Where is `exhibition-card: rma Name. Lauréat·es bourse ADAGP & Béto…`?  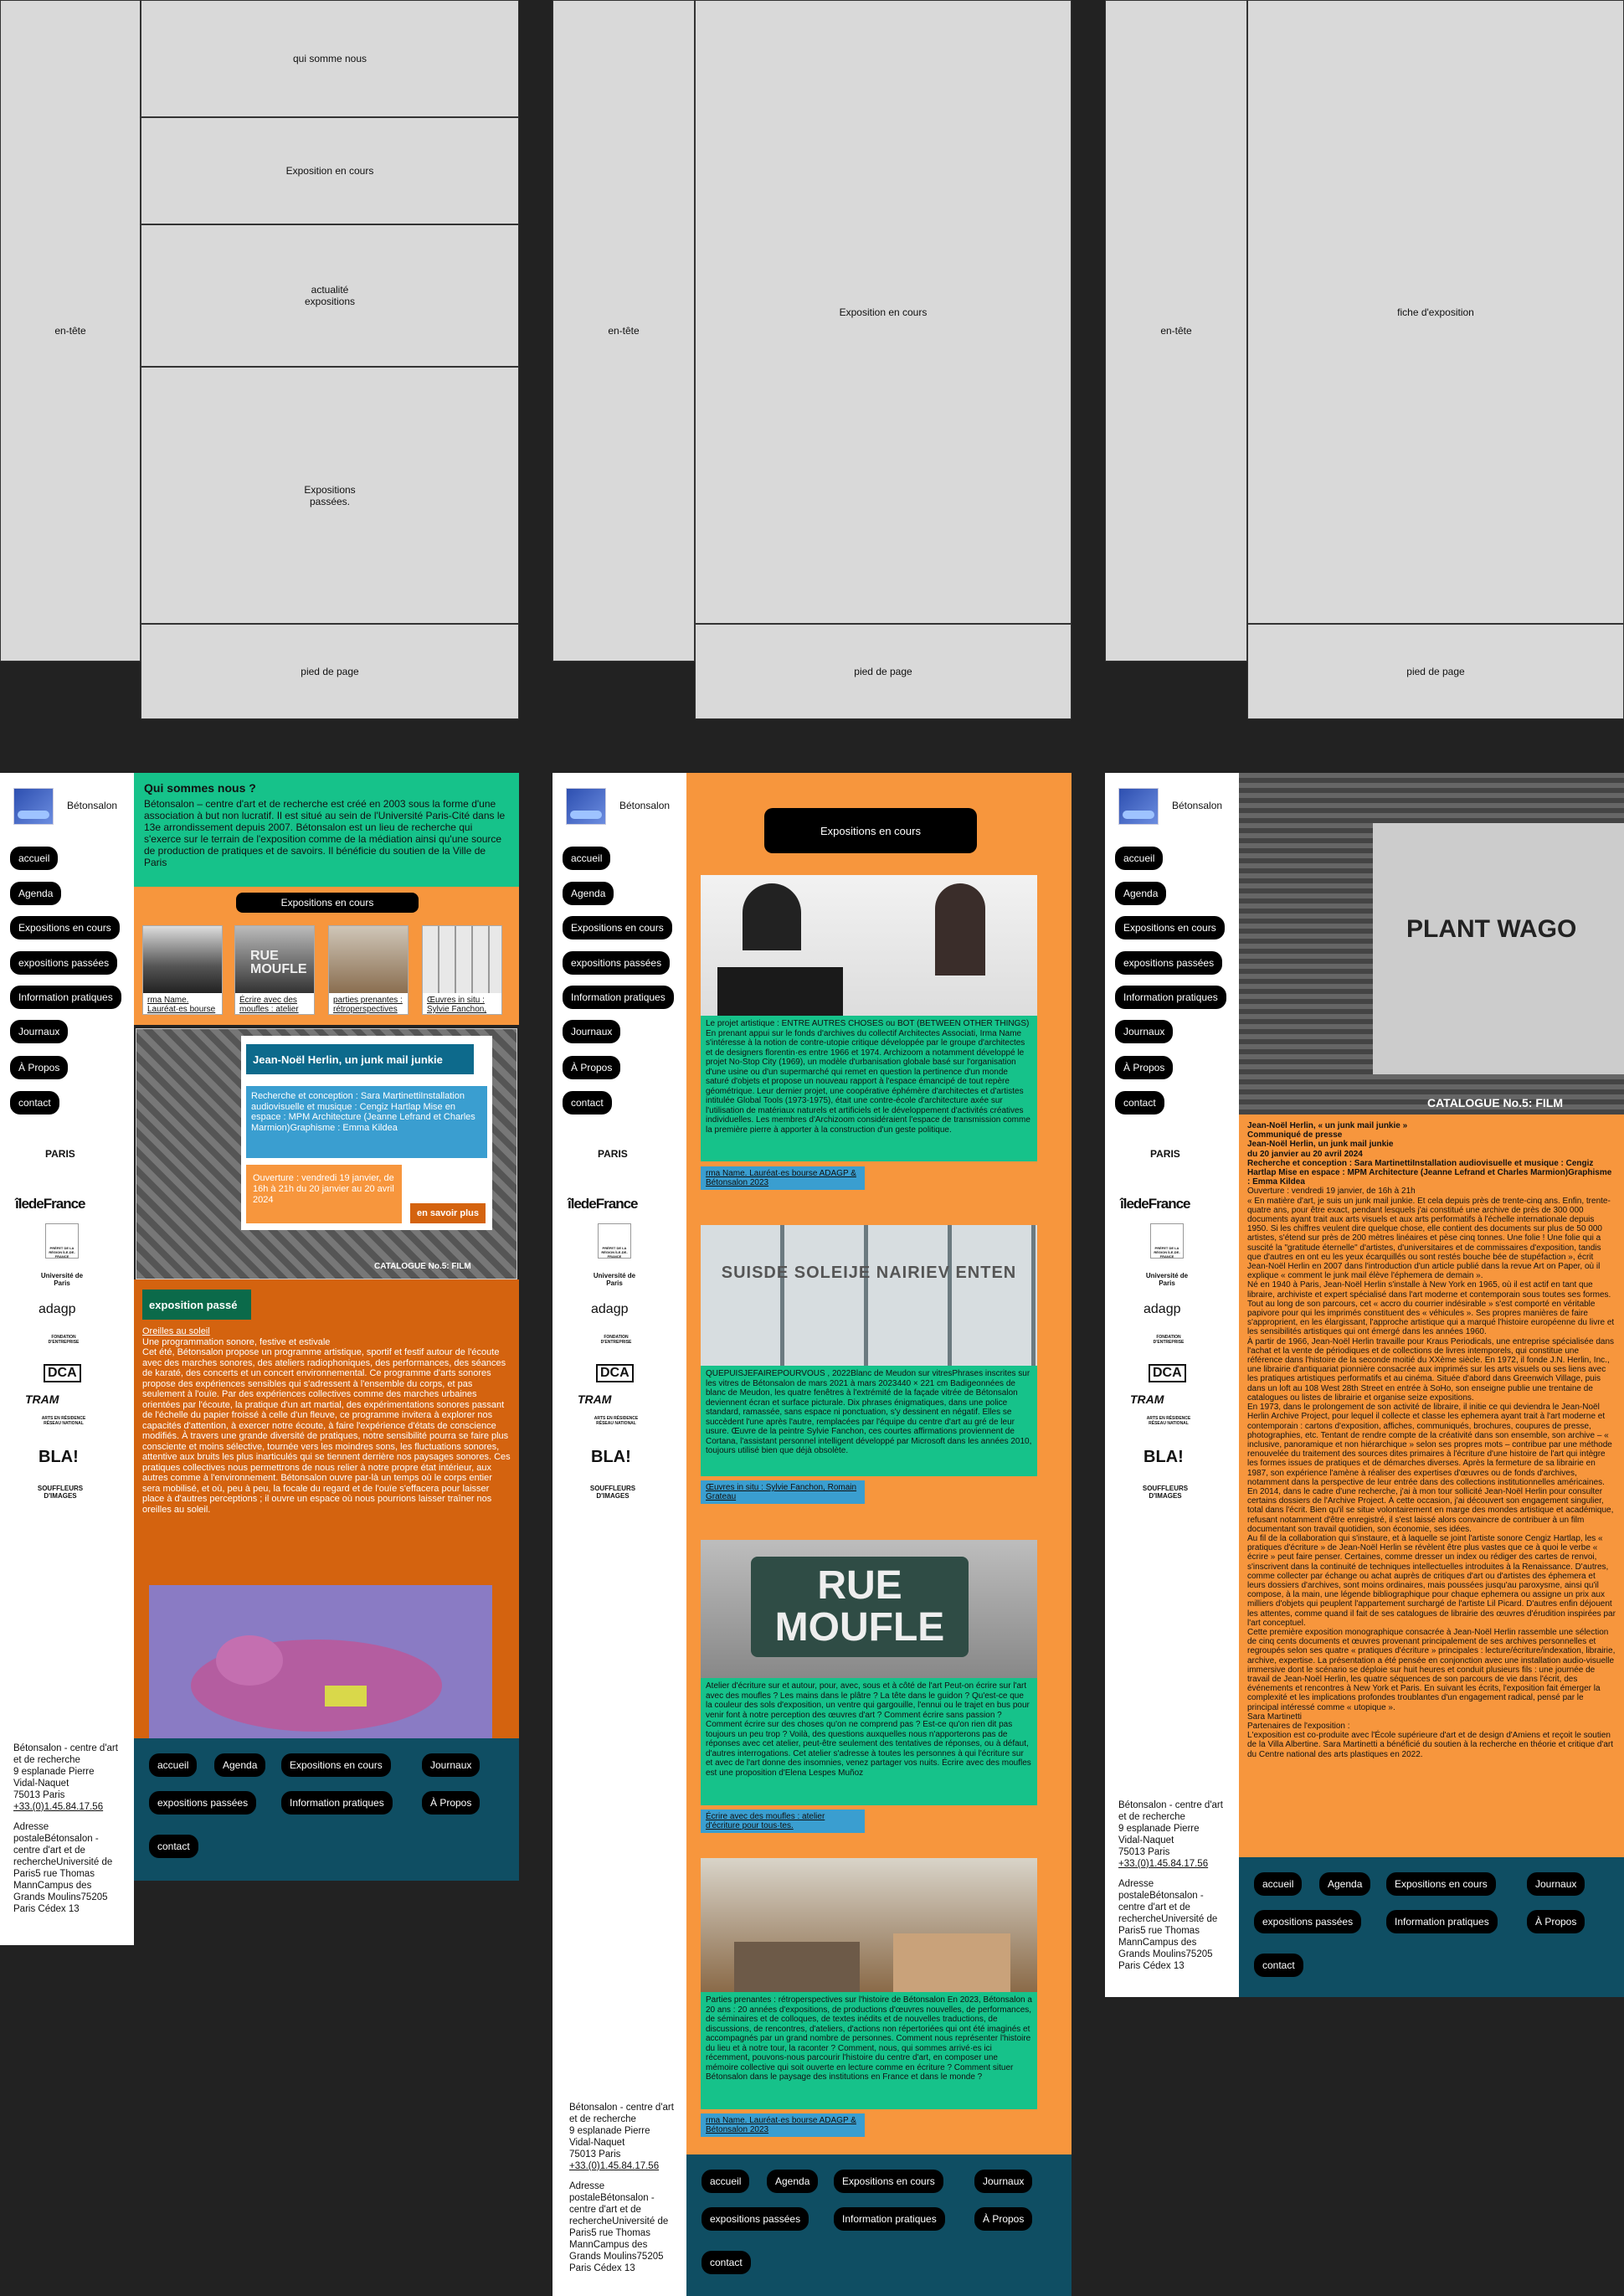 exhibition-card: rma Name. Lauréat·es bourse ADAGP & Béto… is located at coordinates (182, 970).